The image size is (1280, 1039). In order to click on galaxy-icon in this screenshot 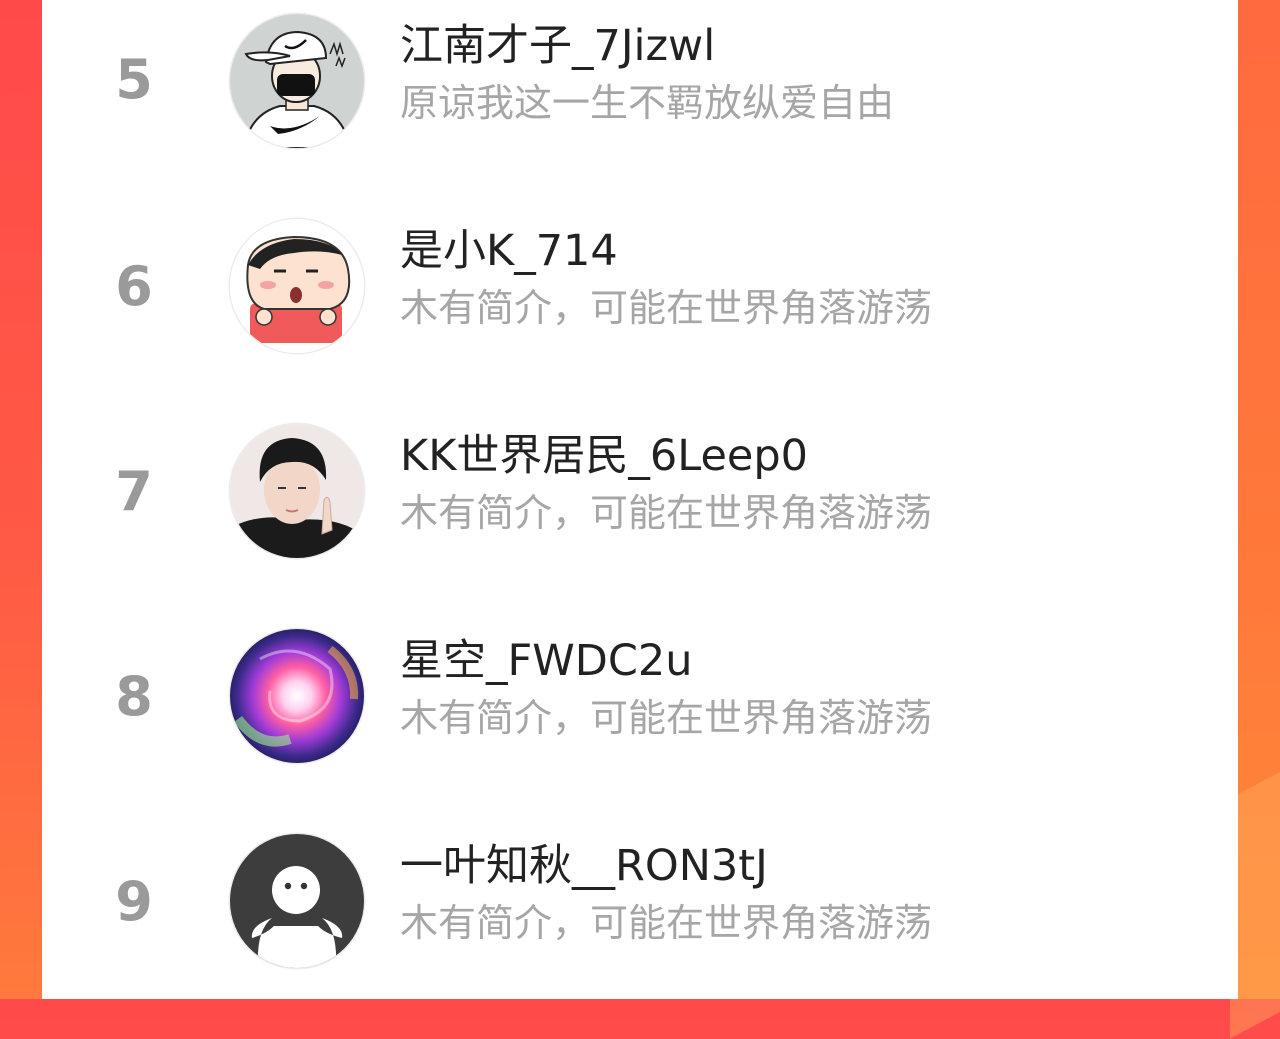, I will do `click(297, 696)`.